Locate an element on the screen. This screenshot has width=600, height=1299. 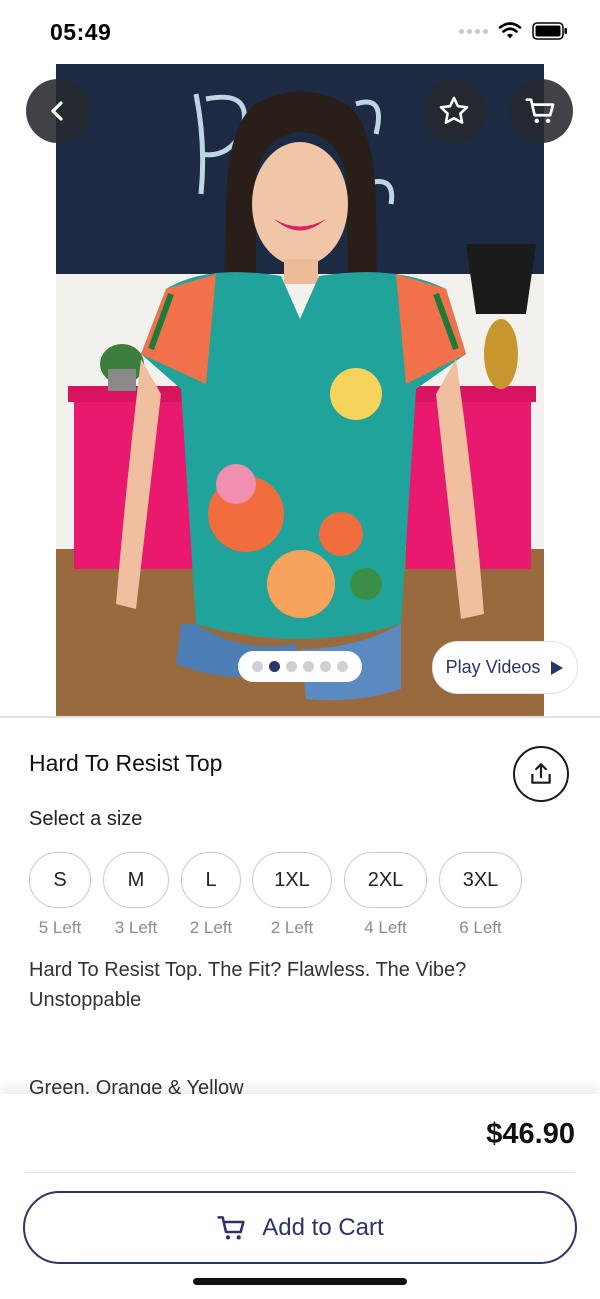
chevron-left-icon is located at coordinates (57, 111).